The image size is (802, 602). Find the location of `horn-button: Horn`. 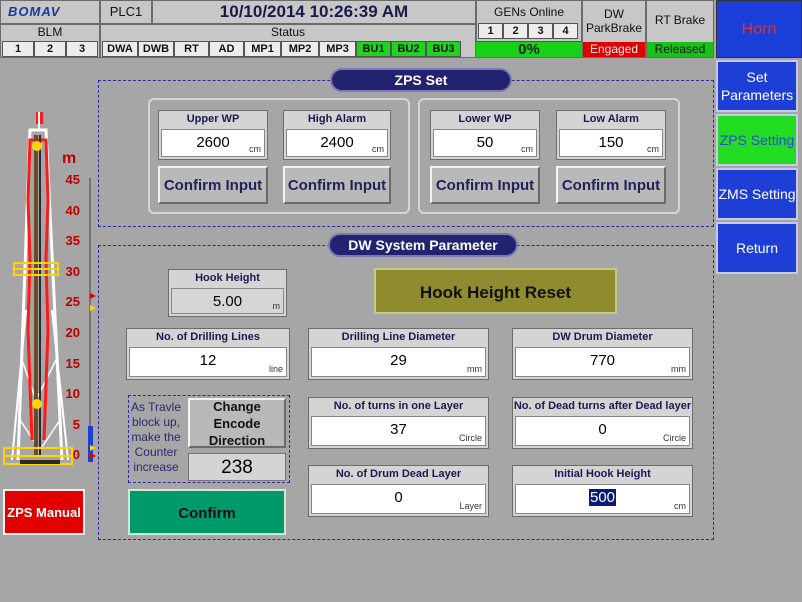

horn-button: Horn is located at coordinates (759, 29).